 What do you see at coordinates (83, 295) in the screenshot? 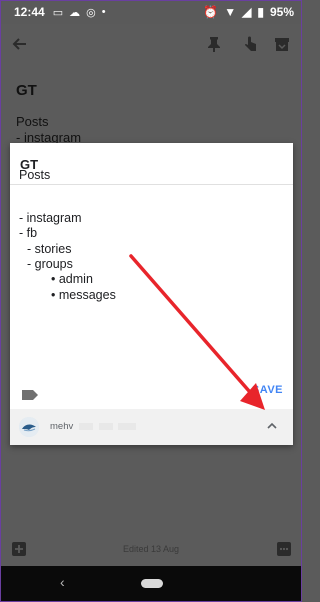
I see `body-line: • messages` at bounding box center [83, 295].